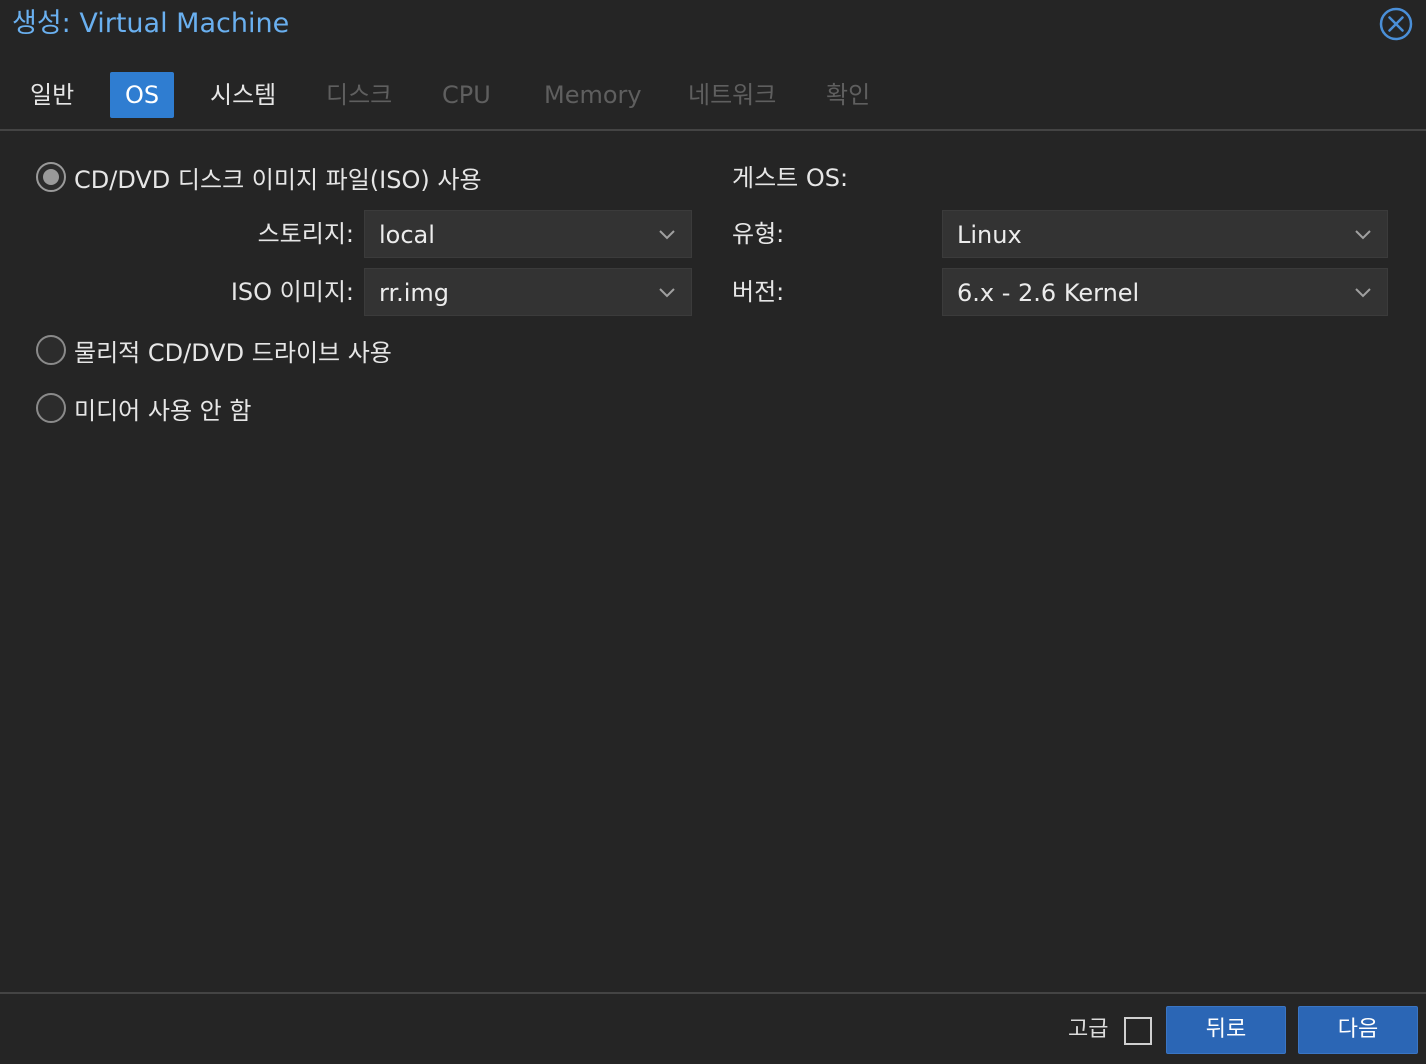 This screenshot has width=1426, height=1064. Describe the element at coordinates (142, 95) in the screenshot. I see `tab-os: OS` at that location.